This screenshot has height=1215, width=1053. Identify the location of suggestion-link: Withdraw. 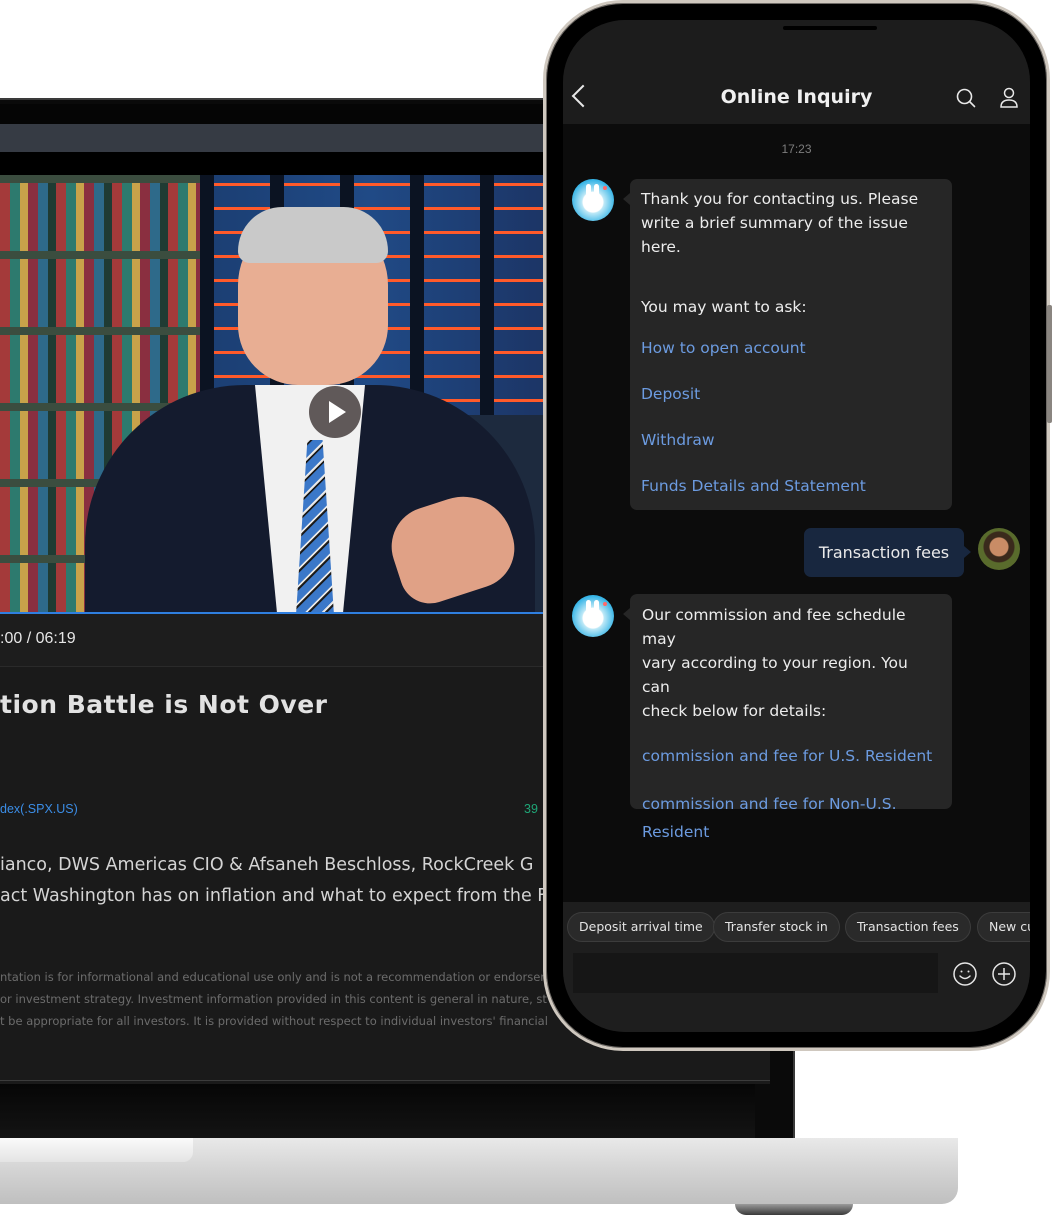
(791, 440).